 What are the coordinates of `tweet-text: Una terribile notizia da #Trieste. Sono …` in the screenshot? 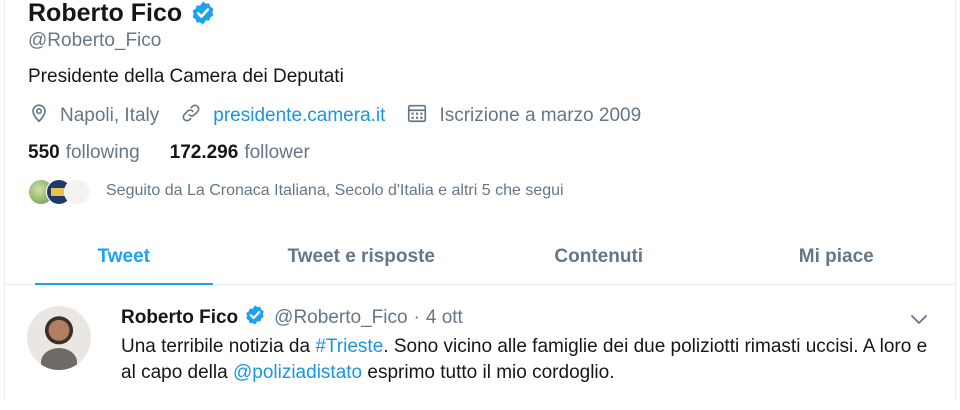 It's located at (526, 360).